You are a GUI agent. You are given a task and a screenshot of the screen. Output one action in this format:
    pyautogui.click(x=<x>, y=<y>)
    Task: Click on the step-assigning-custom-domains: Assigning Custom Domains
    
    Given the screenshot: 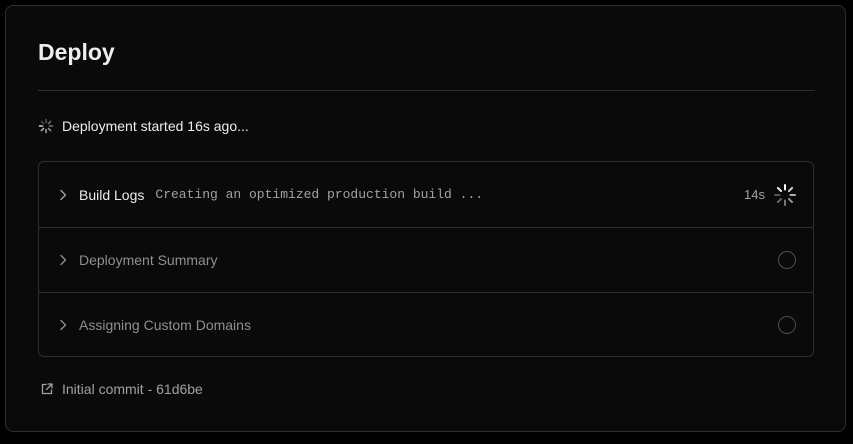 What is the action you would take?
    pyautogui.click(x=426, y=324)
    